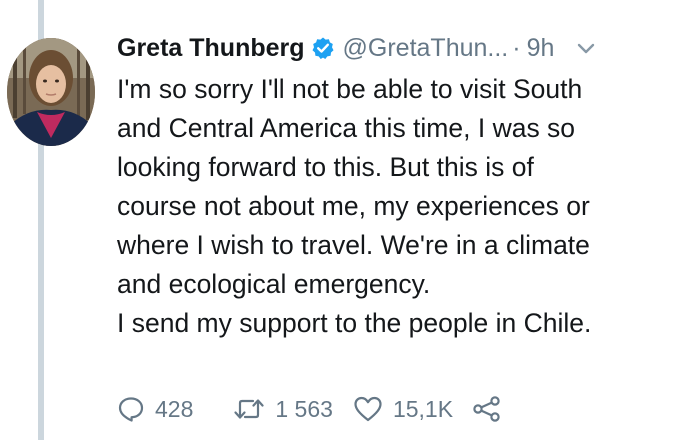  I want to click on verified-badge-icon, so click(323, 48).